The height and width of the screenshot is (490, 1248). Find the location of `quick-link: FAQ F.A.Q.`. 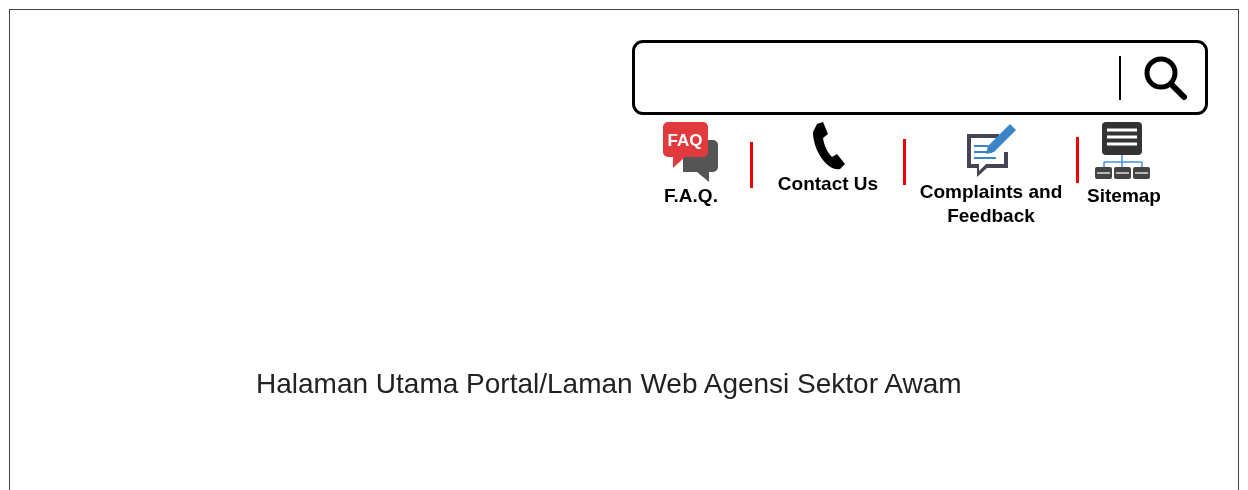

quick-link: FAQ F.A.Q. is located at coordinates (691, 165).